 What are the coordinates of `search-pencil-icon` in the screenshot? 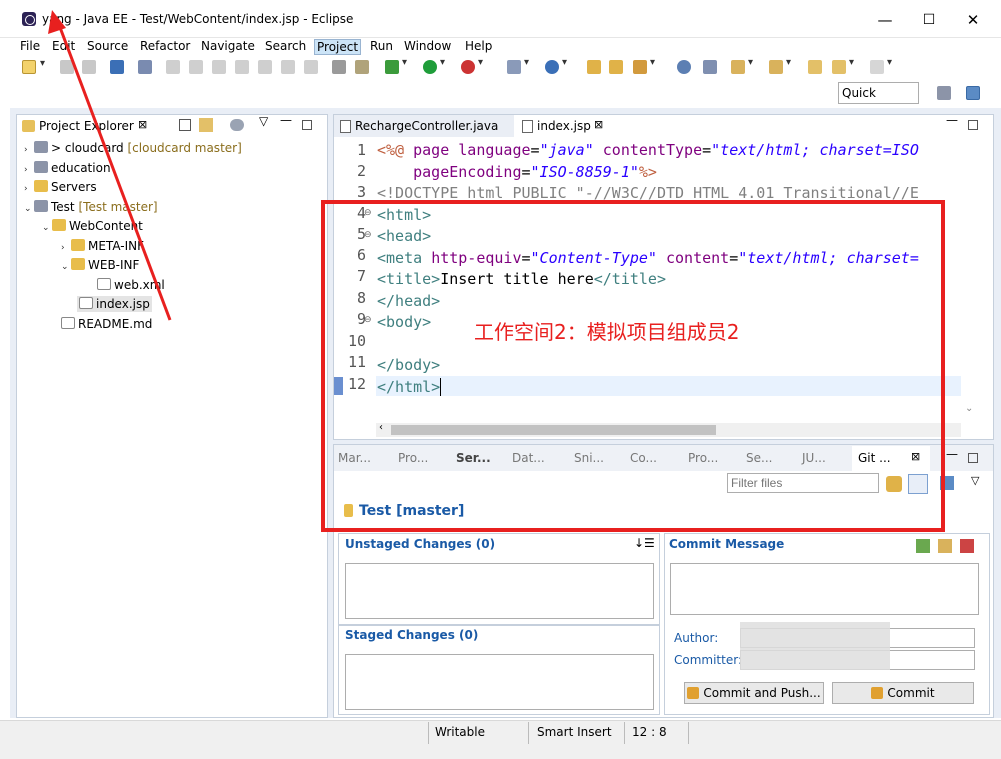 It's located at (644, 65).